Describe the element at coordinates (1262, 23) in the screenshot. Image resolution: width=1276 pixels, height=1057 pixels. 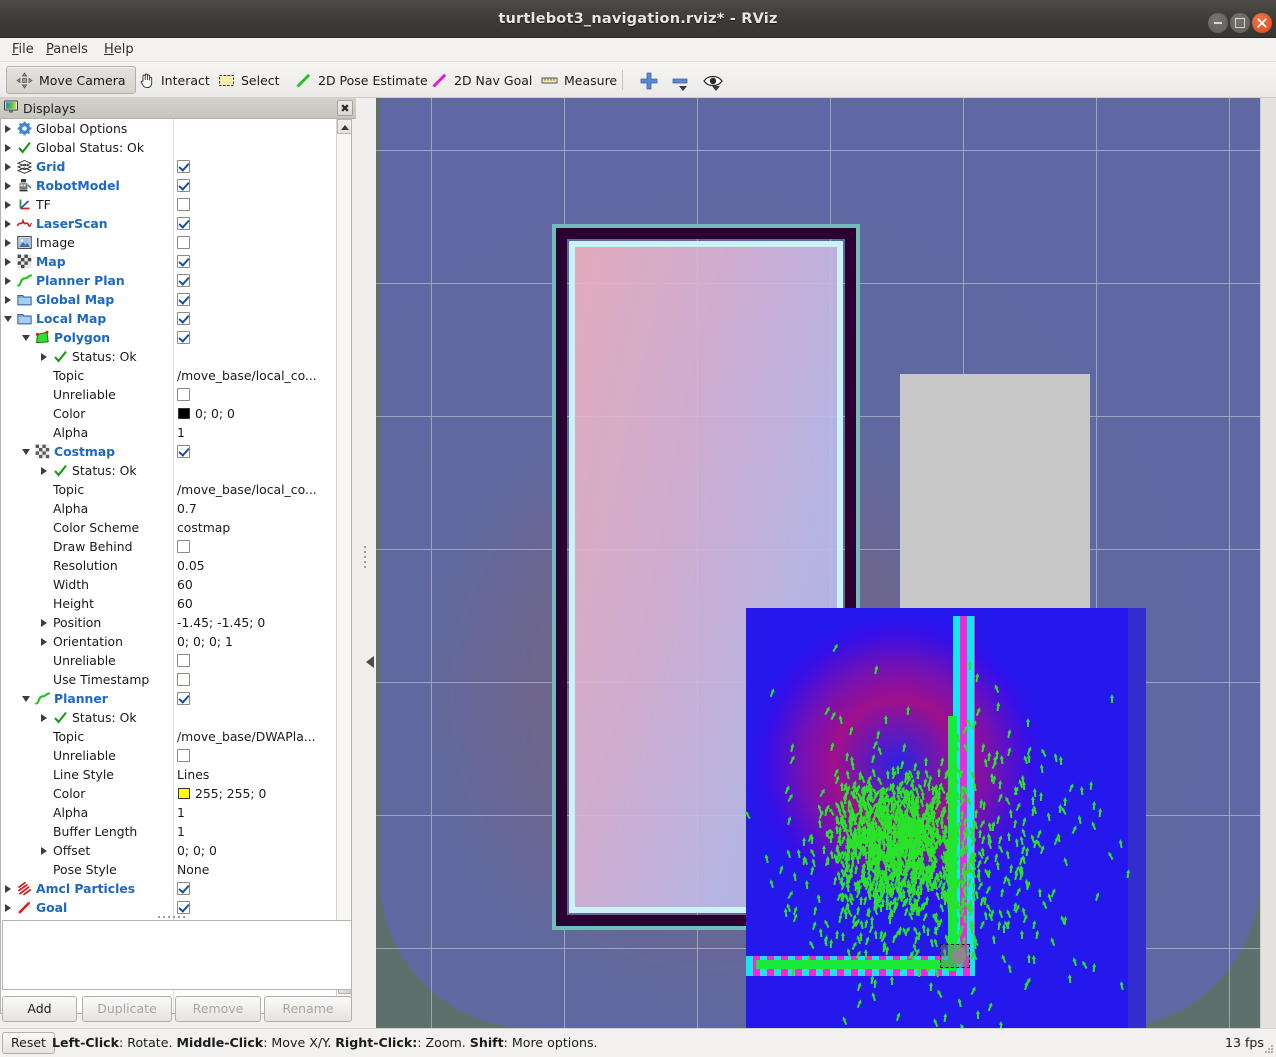
I see `close-button` at that location.